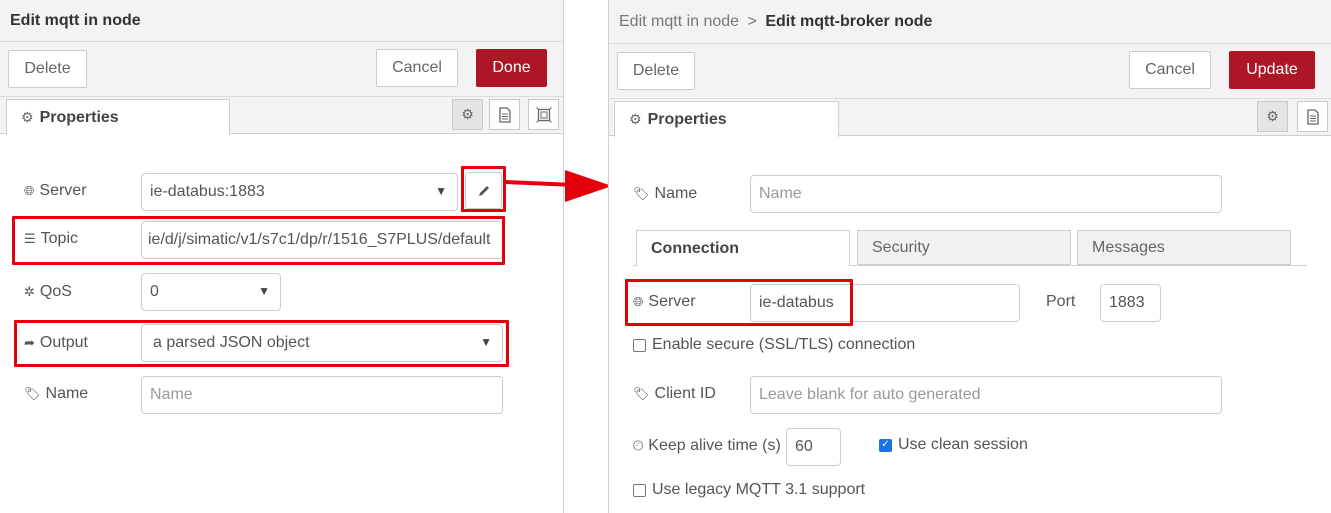 The image size is (1331, 513). Describe the element at coordinates (676, 193) in the screenshot. I see `broker-name-label-text: Name` at that location.